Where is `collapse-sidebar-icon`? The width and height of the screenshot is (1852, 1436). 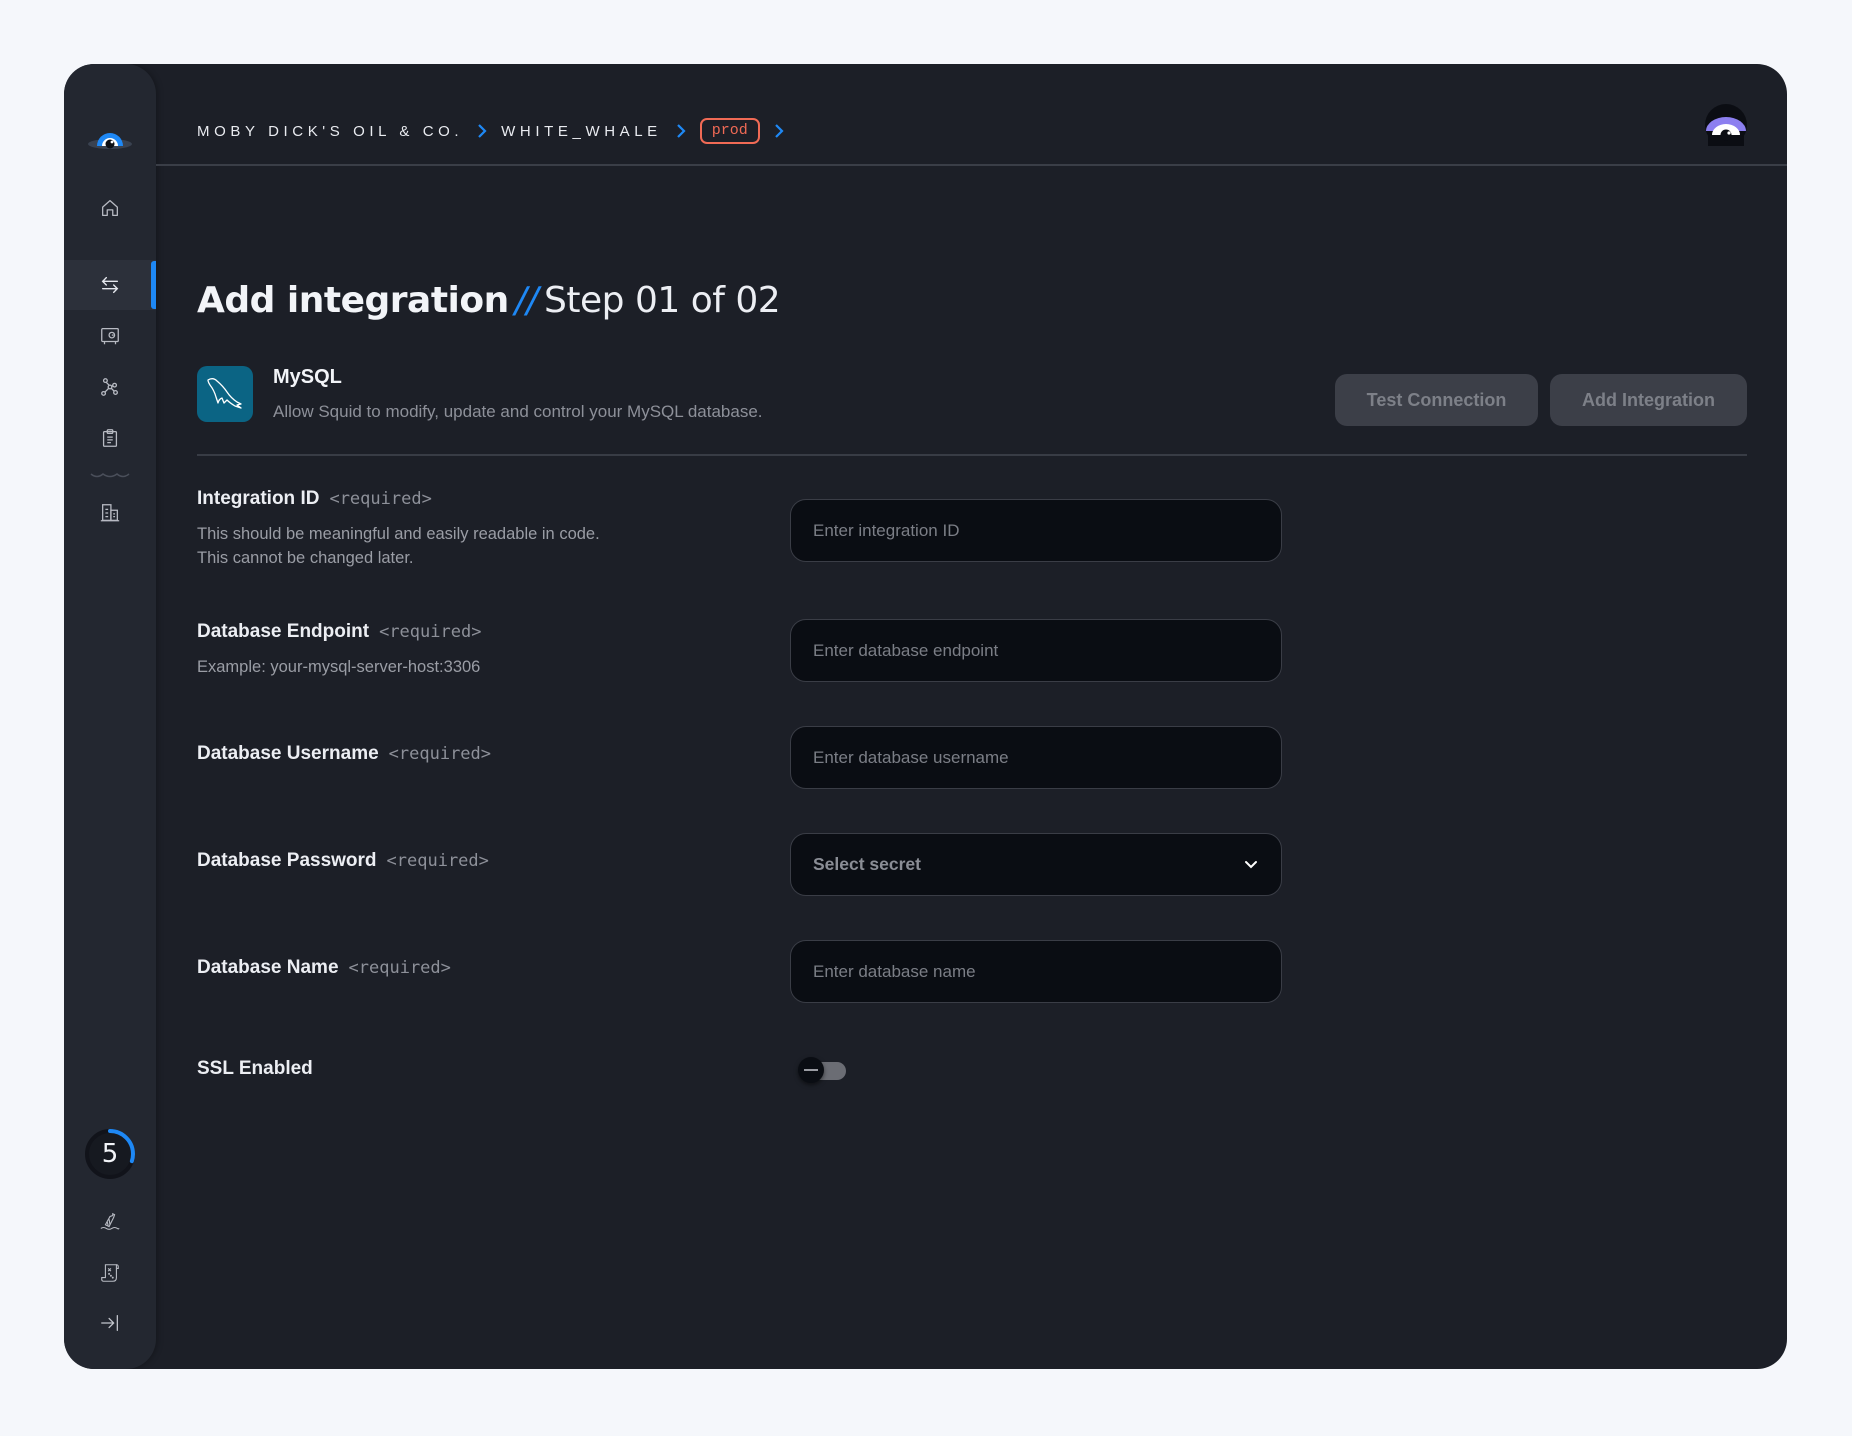
collapse-sidebar-icon is located at coordinates (109, 1323).